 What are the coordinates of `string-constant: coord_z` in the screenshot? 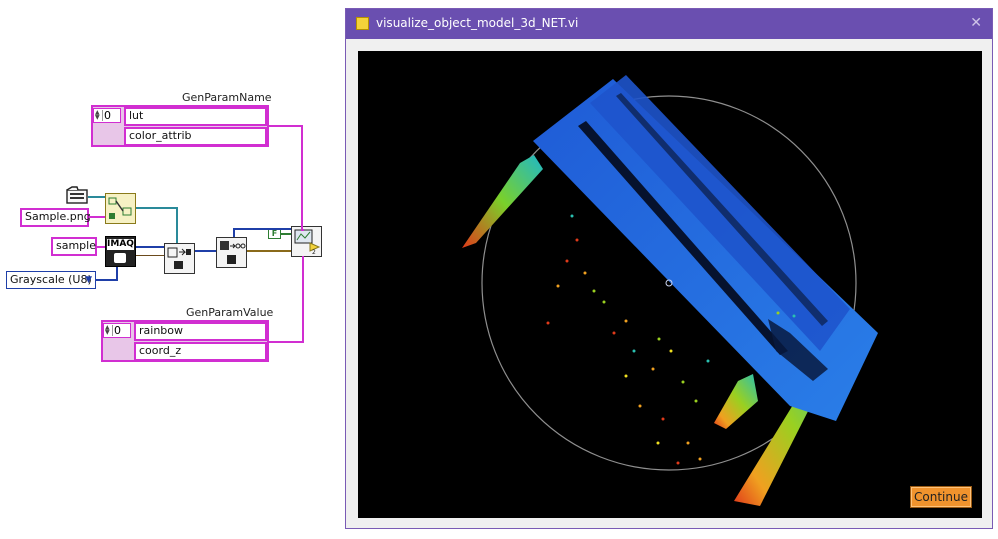 It's located at (200, 351).